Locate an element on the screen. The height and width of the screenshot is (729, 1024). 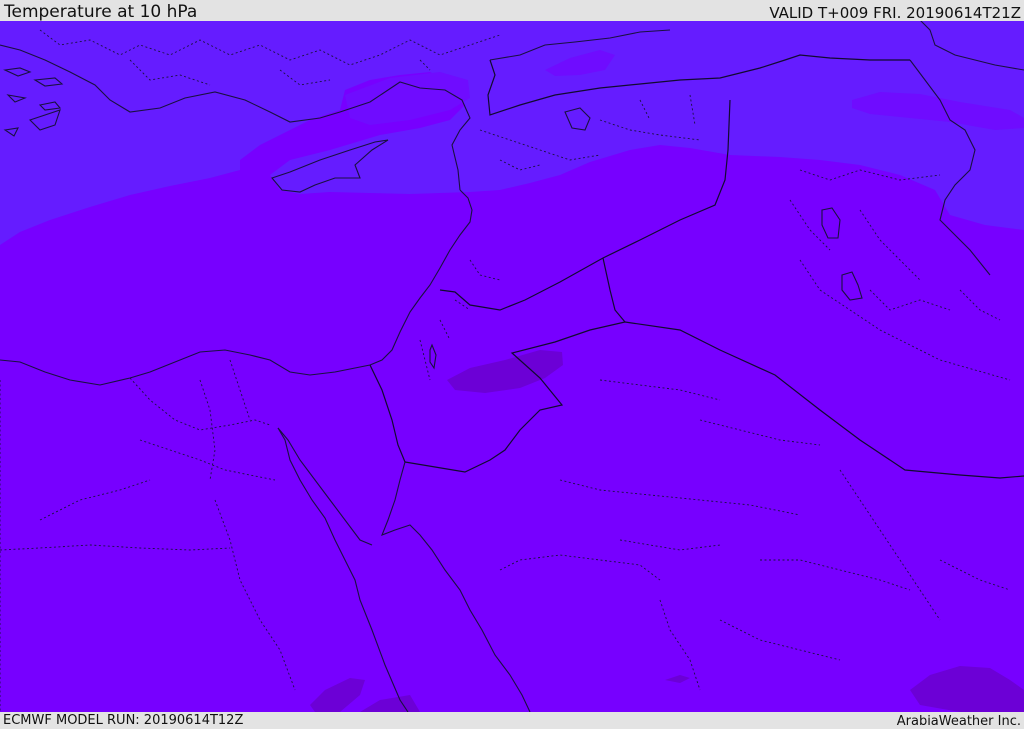
credit-label: ArabiaWeather Inc. is located at coordinates (958, 721).